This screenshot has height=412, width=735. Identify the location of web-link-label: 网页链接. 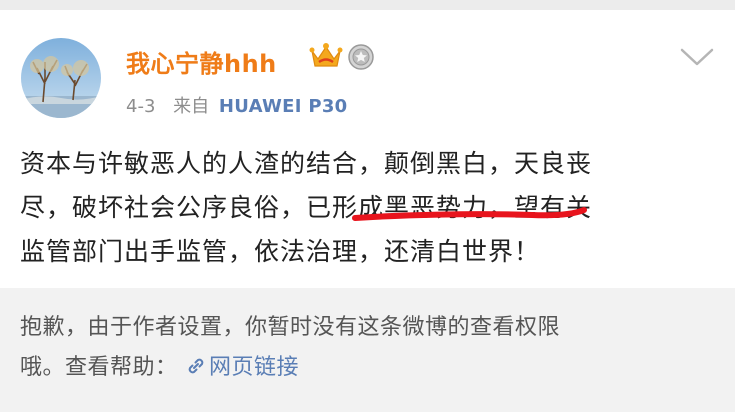
(254, 367).